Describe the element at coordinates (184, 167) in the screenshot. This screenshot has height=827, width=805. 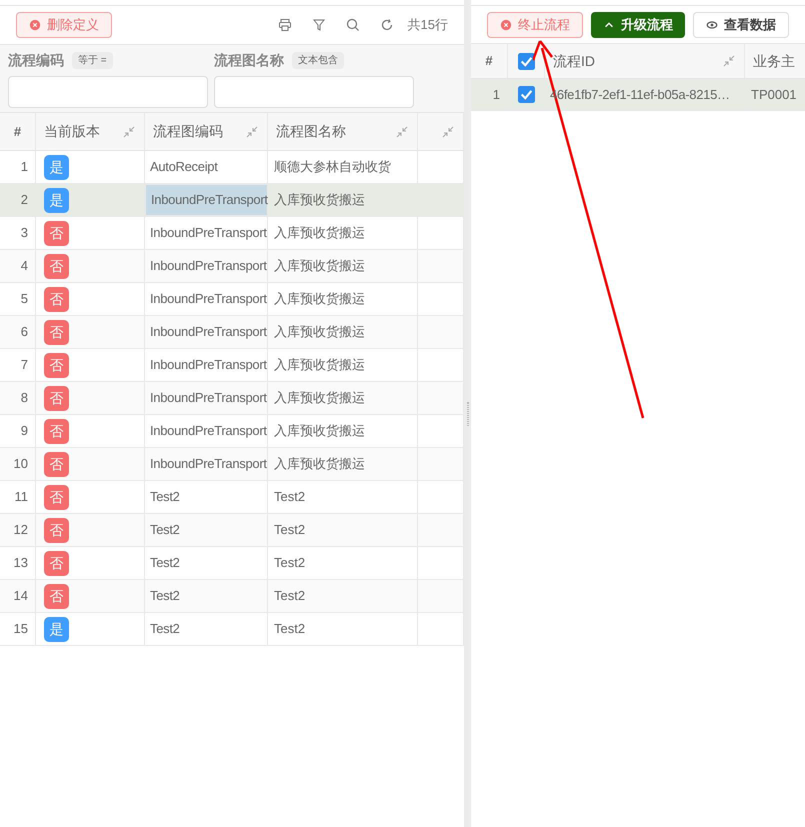
I see `table-cell-text: AutoReceipt` at that location.